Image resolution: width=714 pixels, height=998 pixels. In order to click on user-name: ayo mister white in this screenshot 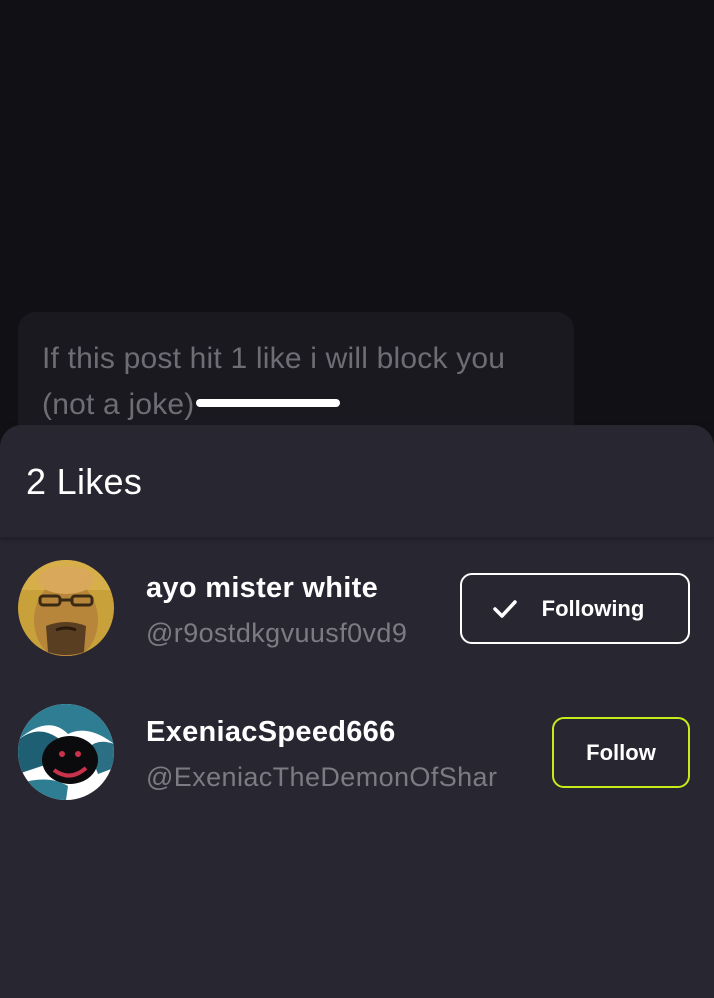, I will do `click(262, 588)`.